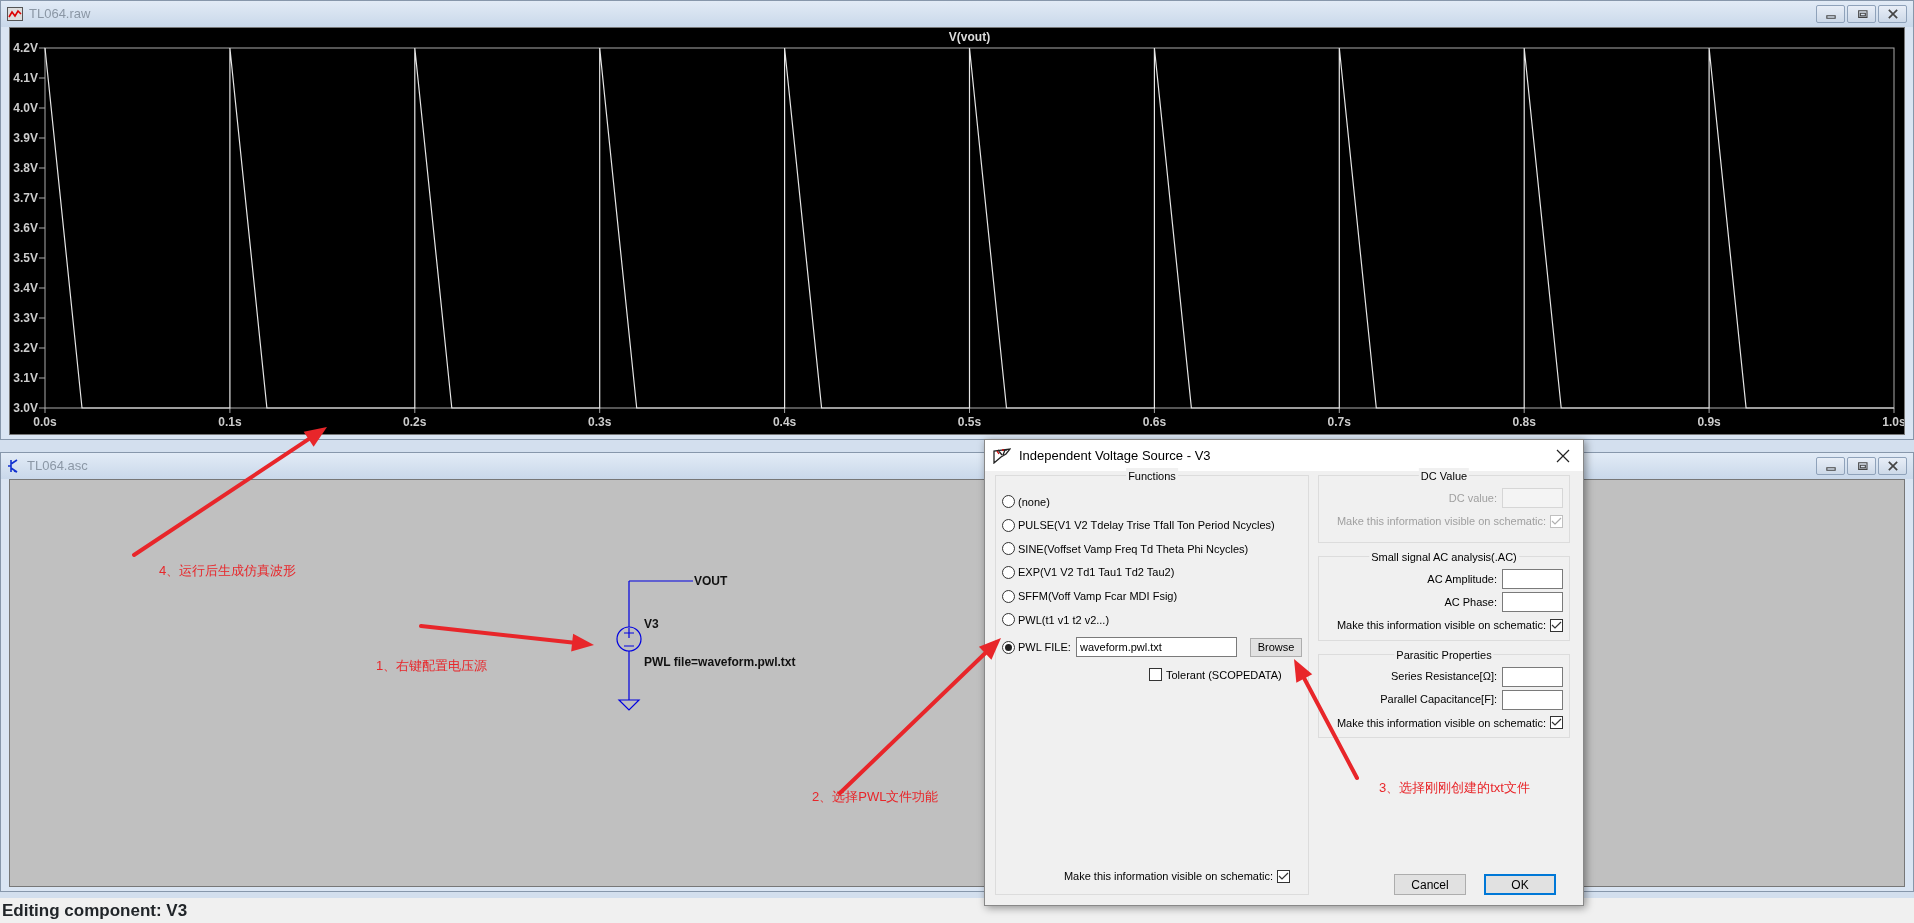  I want to click on field-label: DC value:, so click(1472, 498).